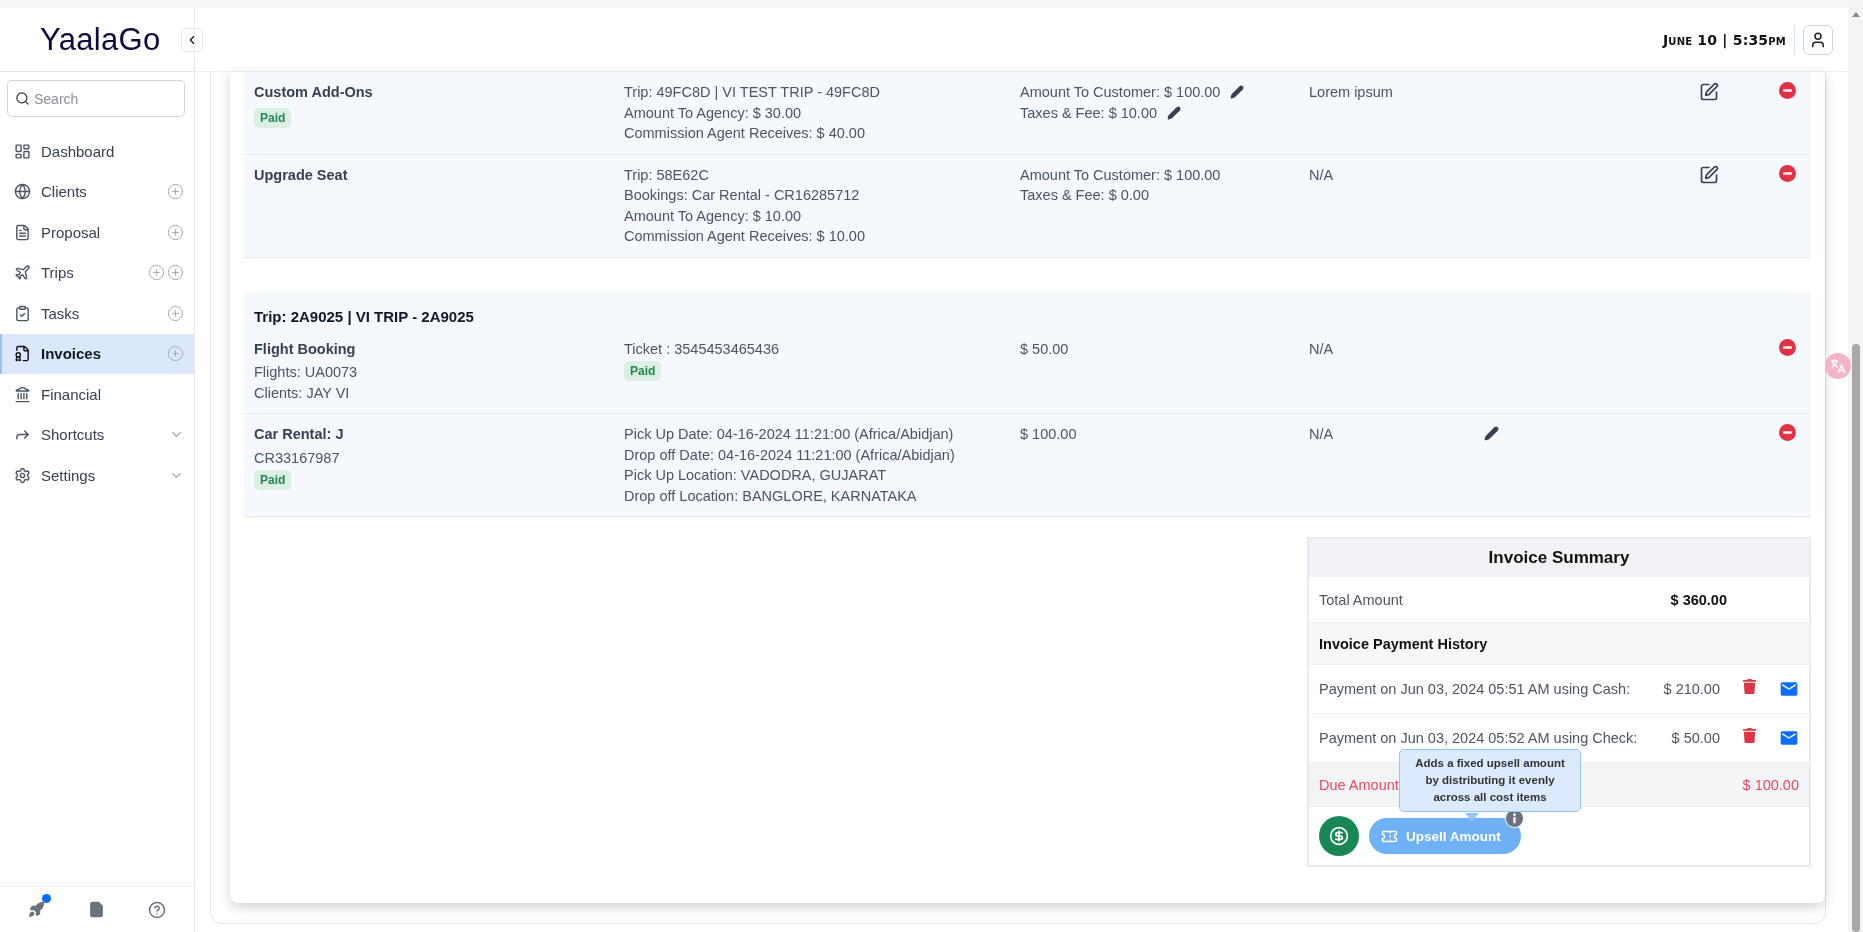 The image size is (1863, 932). What do you see at coordinates (306, 372) in the screenshot?
I see `item-info: Flights: UA0073` at bounding box center [306, 372].